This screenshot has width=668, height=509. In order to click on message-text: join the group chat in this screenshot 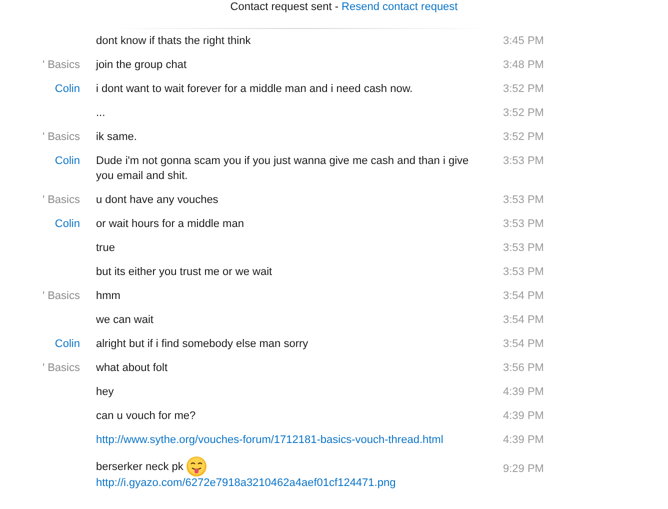, I will do `click(141, 65)`.